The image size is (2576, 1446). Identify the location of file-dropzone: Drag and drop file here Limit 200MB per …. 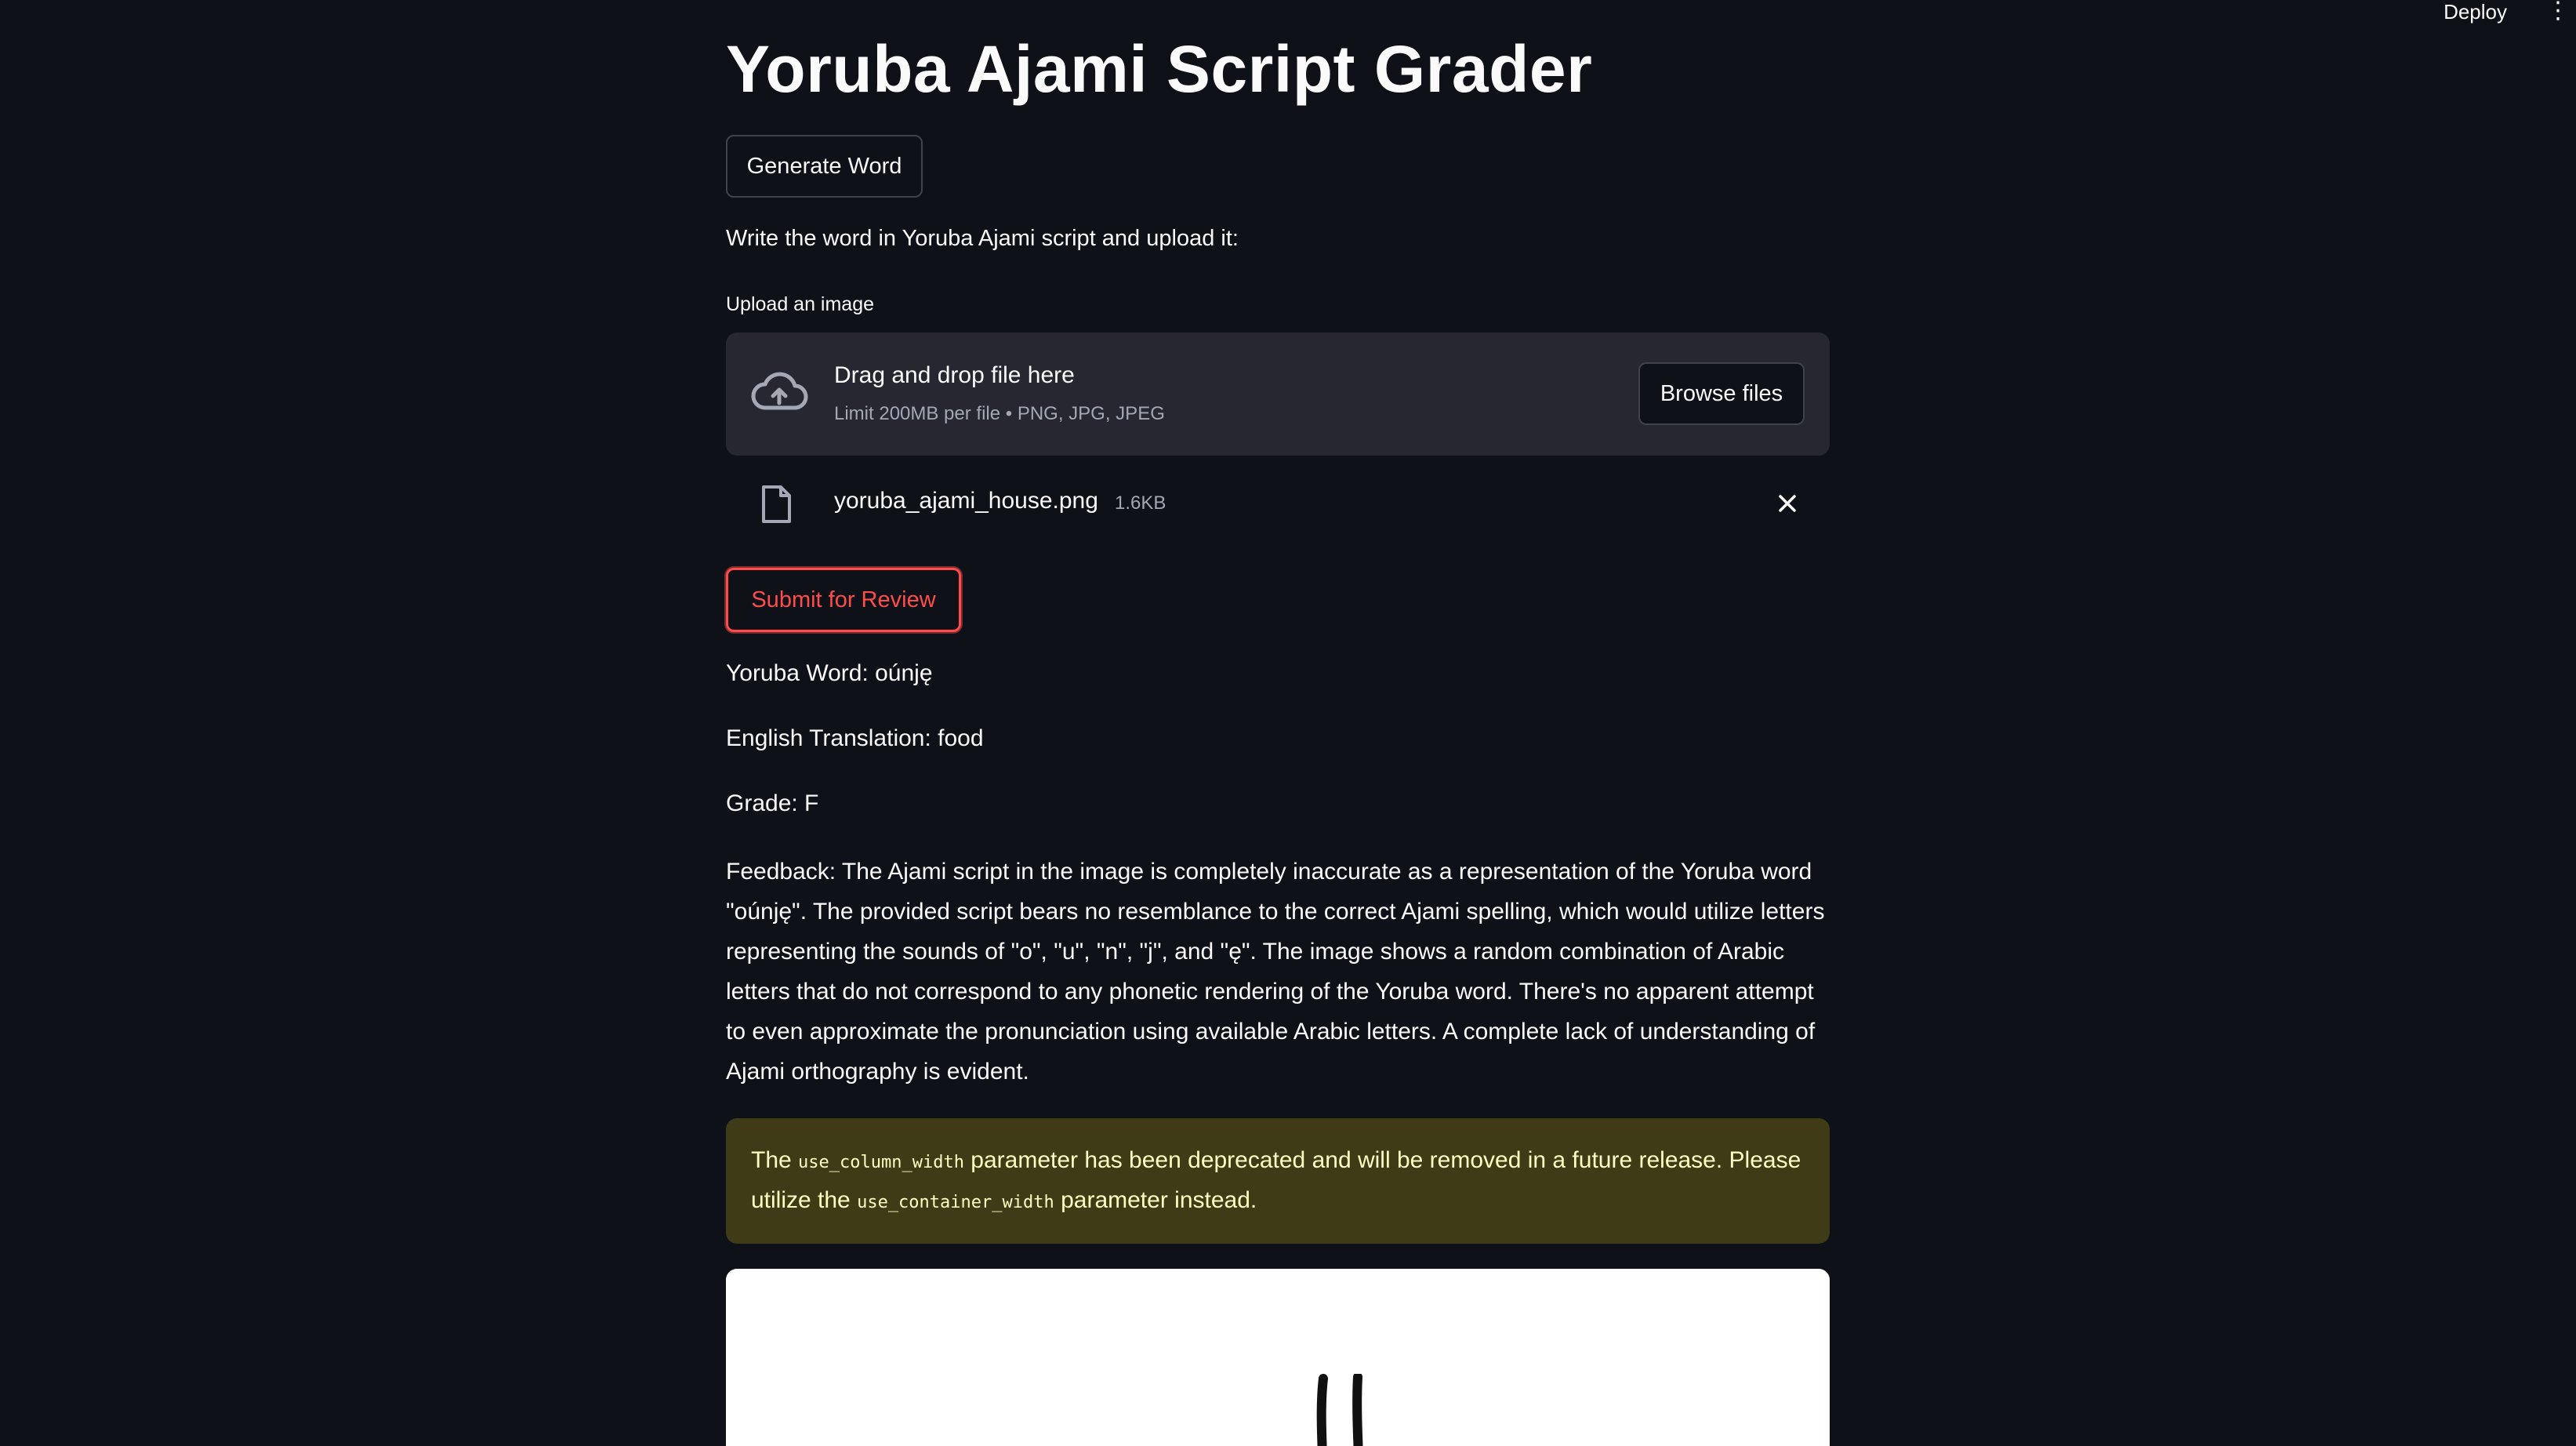
(1278, 394).